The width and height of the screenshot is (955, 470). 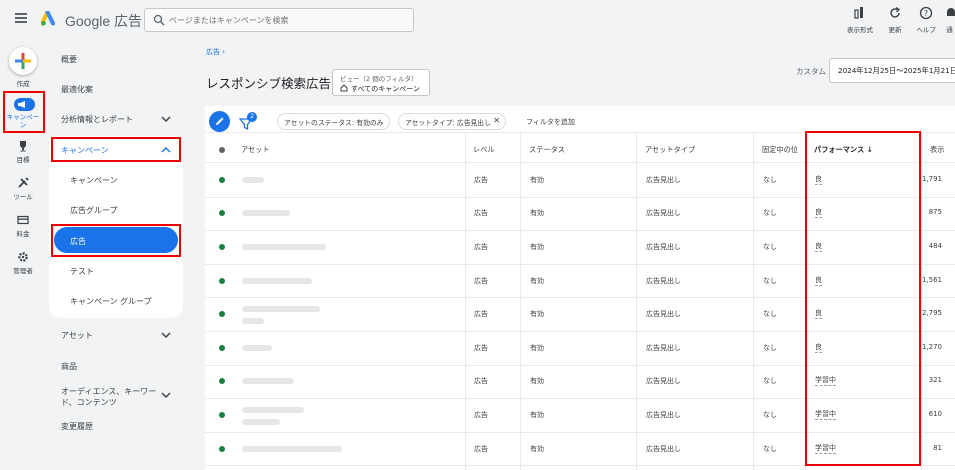 I want to click on filter-count-badge: 2, so click(x=252, y=117).